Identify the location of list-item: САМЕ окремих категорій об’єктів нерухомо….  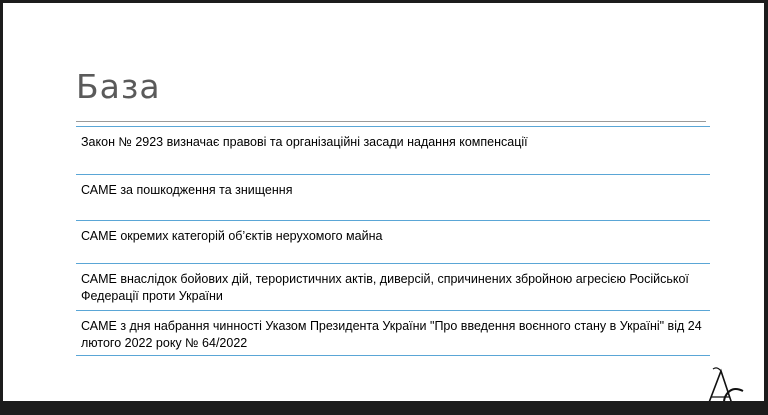
(393, 241).